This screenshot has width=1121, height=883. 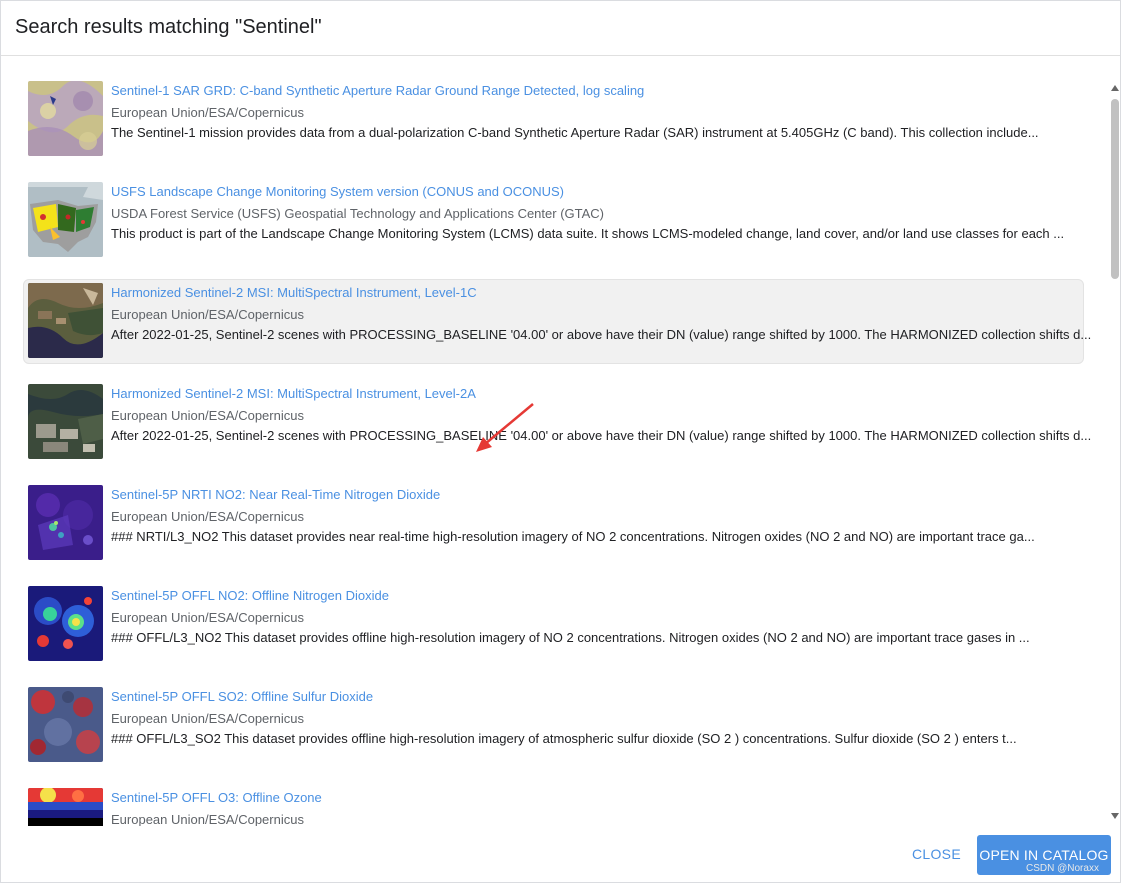 What do you see at coordinates (65, 421) in the screenshot?
I see `s2-l2a-thumbnail` at bounding box center [65, 421].